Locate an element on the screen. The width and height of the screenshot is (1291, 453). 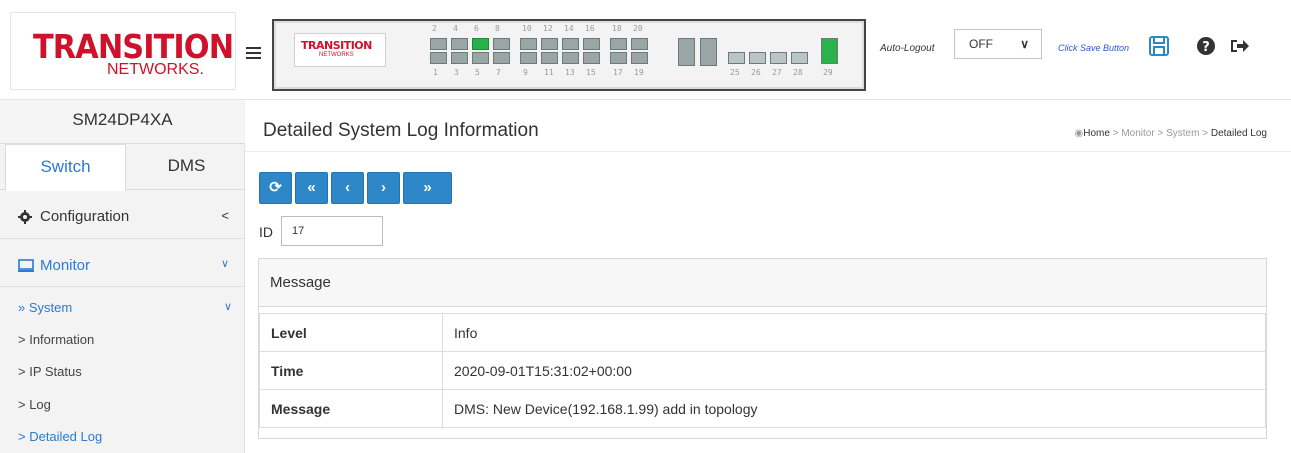
breadcrumb-system: System is located at coordinates (1182, 133).